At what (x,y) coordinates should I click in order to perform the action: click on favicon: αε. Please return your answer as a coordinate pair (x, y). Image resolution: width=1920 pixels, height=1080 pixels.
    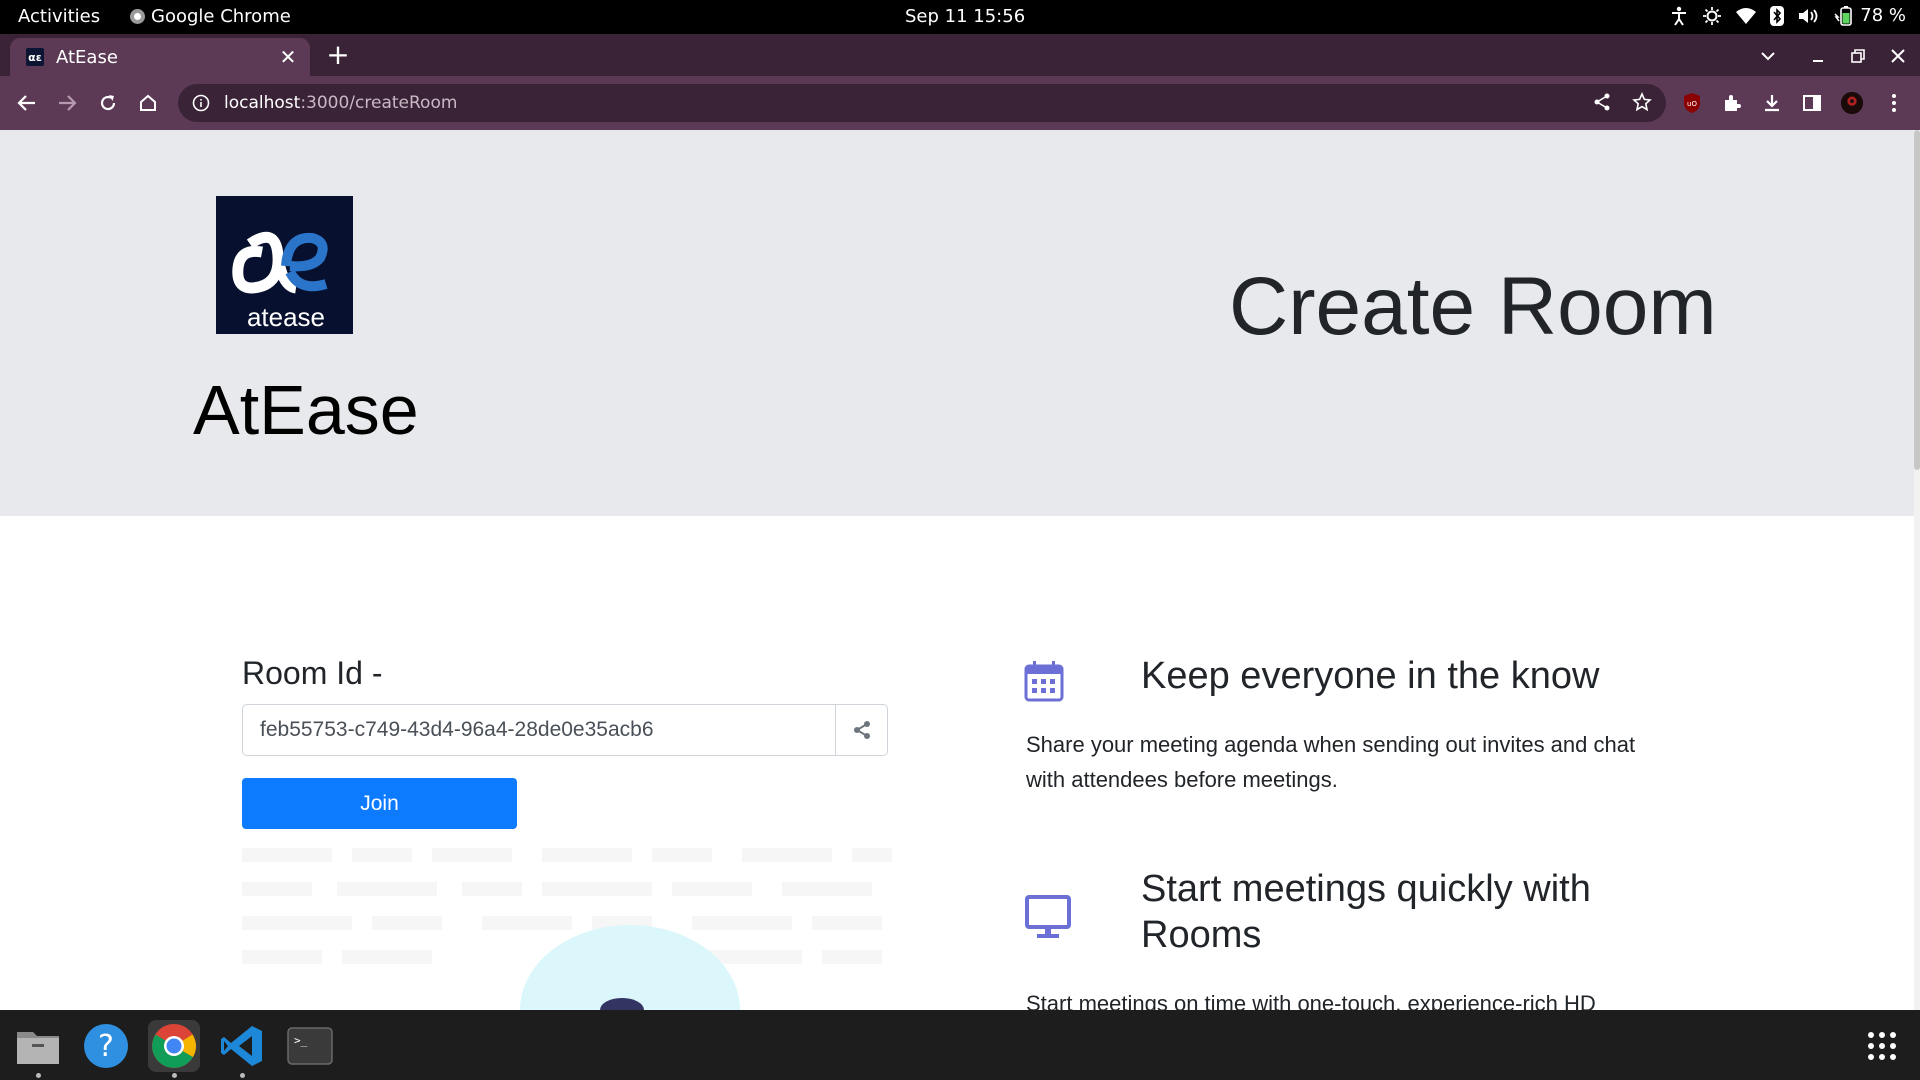
    Looking at the image, I should click on (35, 57).